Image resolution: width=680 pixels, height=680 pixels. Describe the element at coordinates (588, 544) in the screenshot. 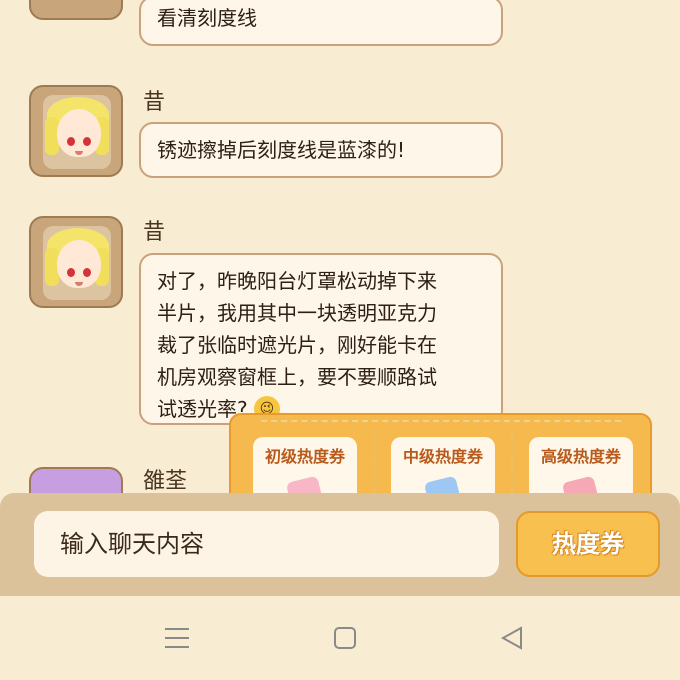

I see `heat-ticket-button: 热度券` at that location.